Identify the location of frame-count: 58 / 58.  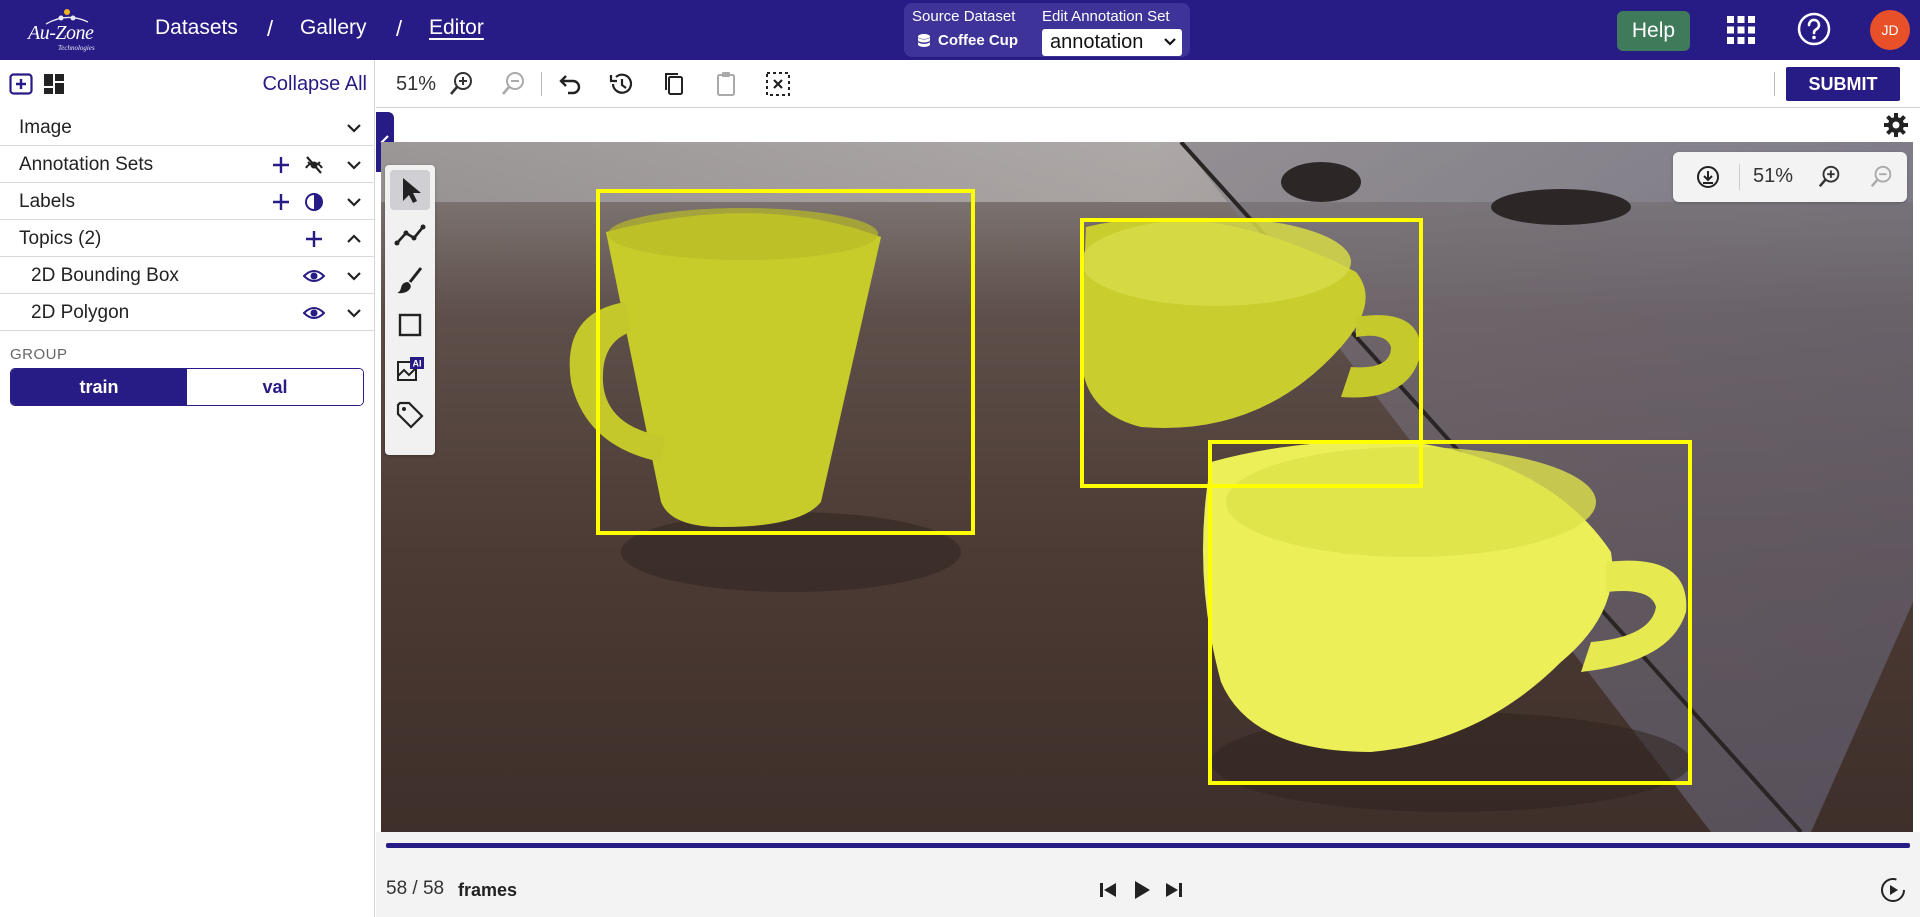
(415, 888).